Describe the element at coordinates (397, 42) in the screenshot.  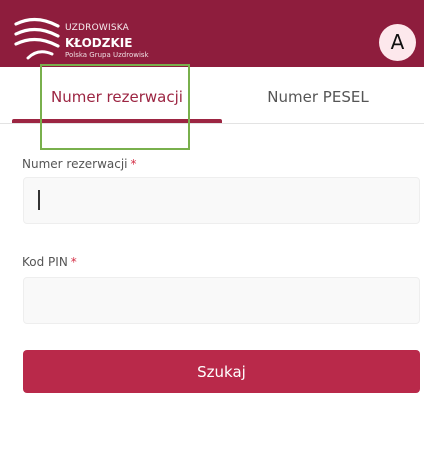
I see `user-avatar: A` at that location.